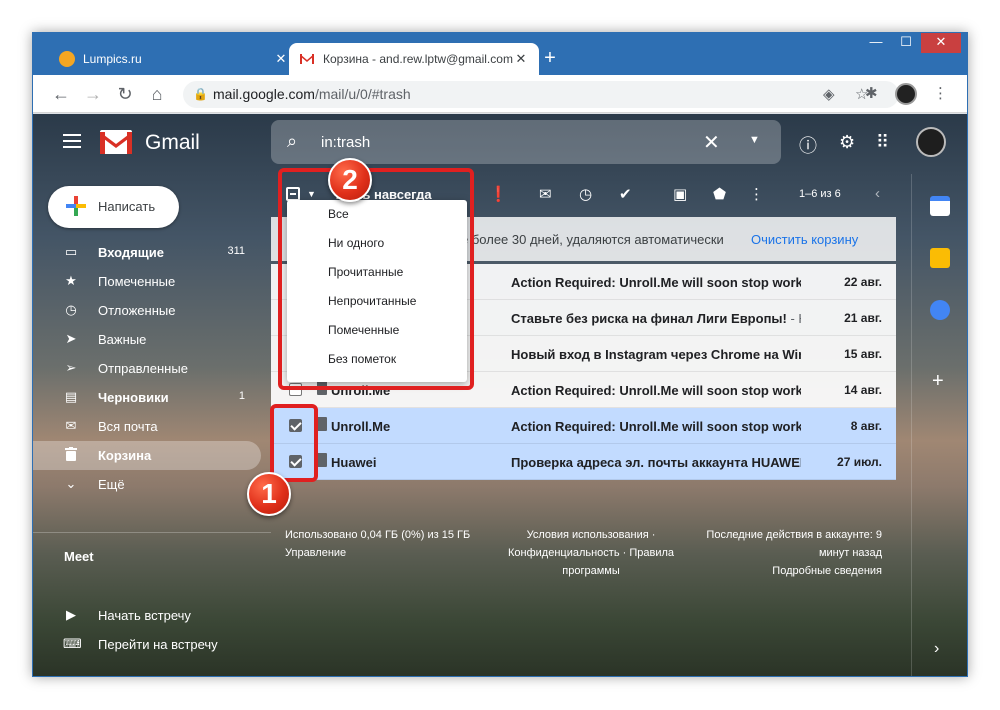 This screenshot has height=710, width=1000. Describe the element at coordinates (782, 571) in the screenshot. I see `activity-details-link: Подробные сведения` at that location.